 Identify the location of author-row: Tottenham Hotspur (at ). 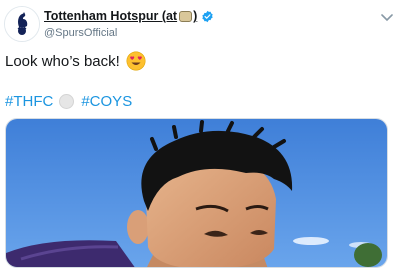
(204, 16).